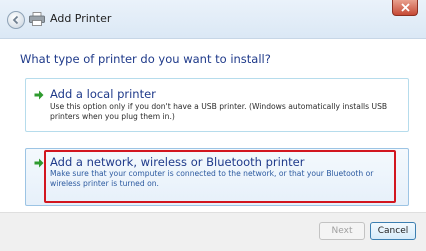  Describe the element at coordinates (37, 19) in the screenshot. I see `printer-icon` at that location.